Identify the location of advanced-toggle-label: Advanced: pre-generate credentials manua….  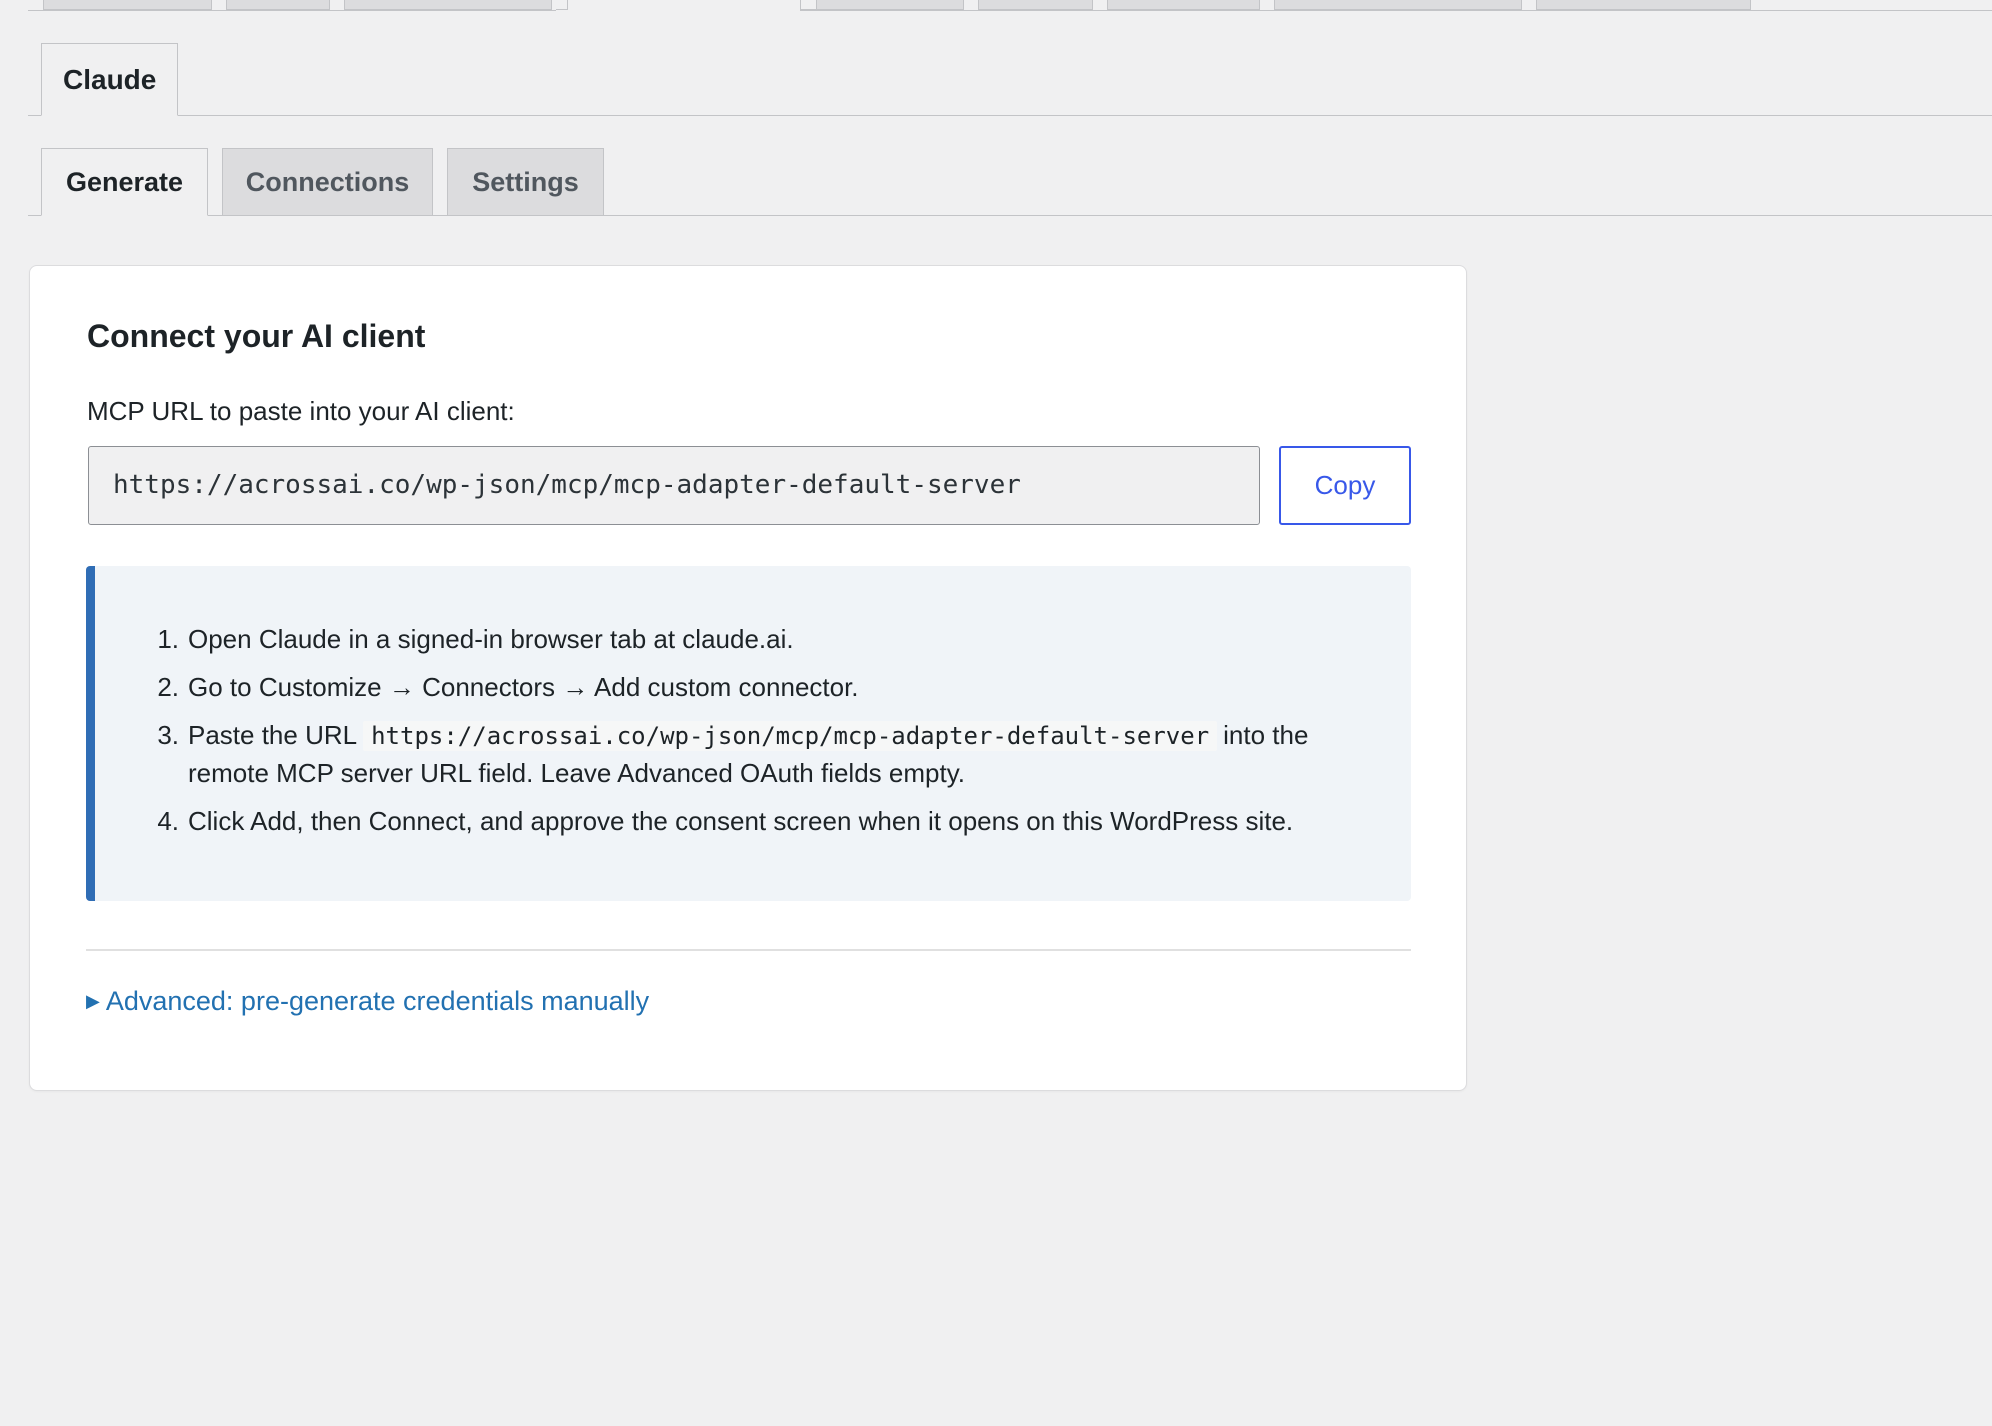
(377, 1001).